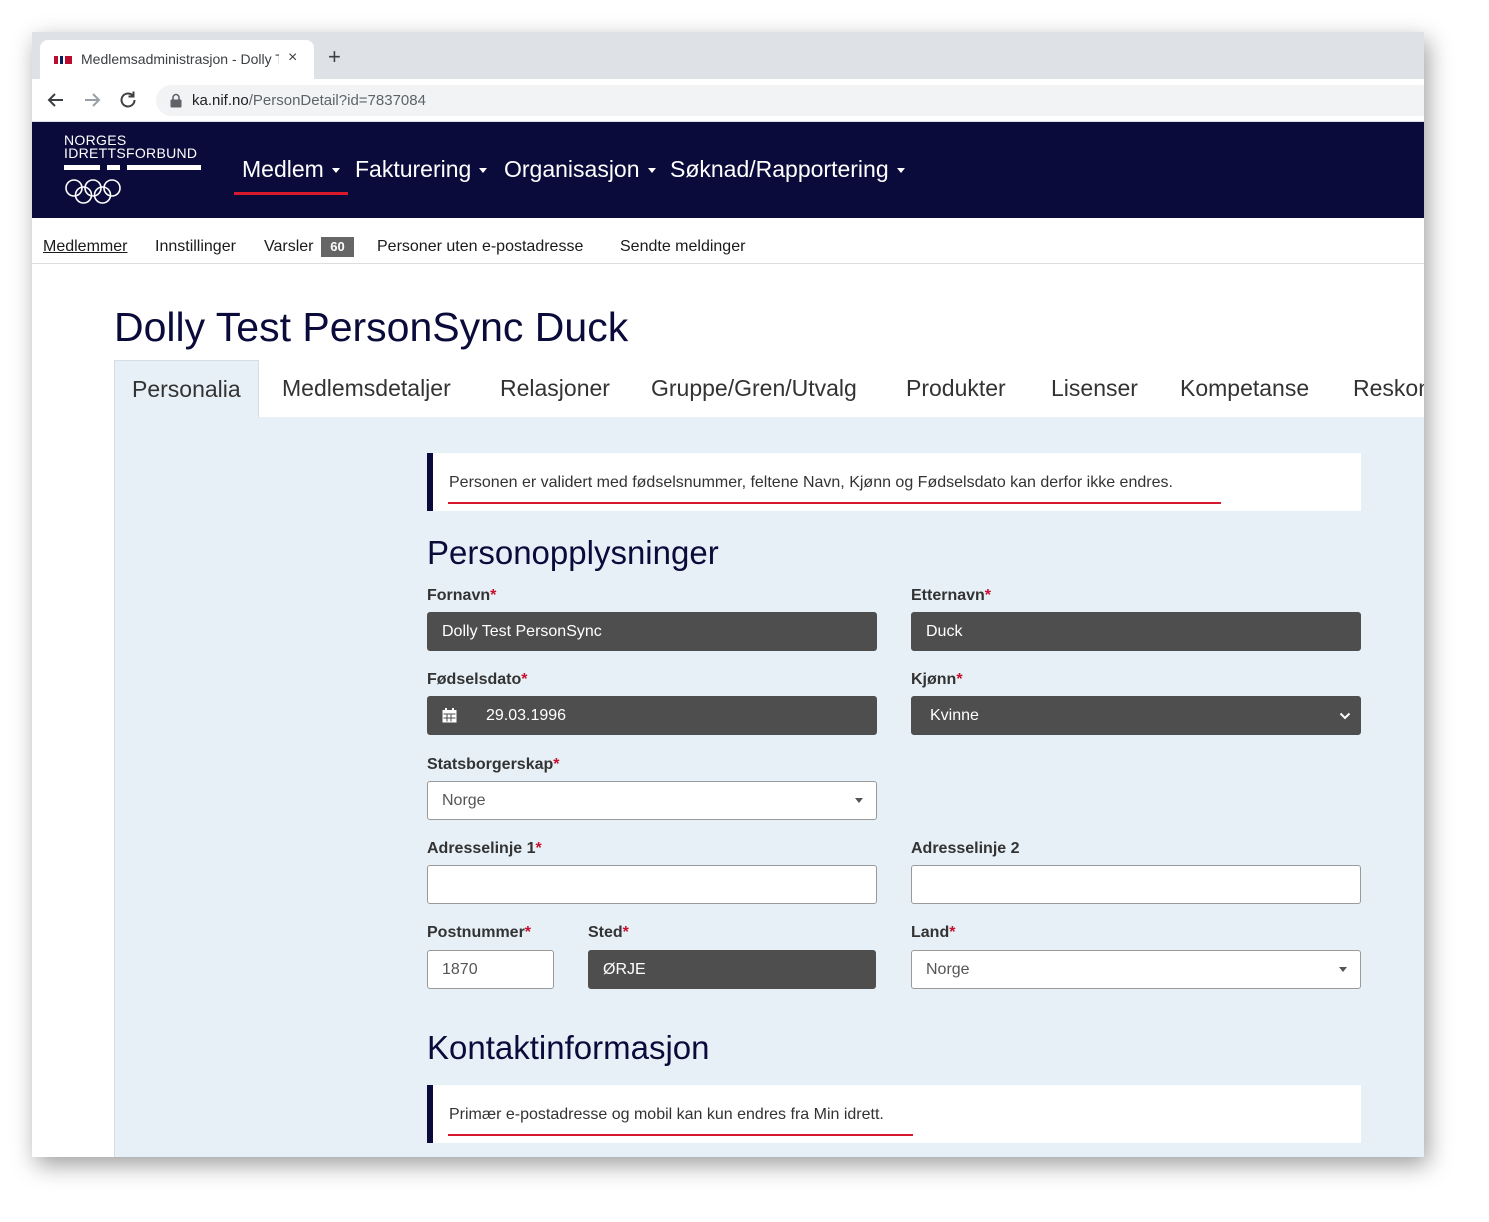 This screenshot has height=1222, width=1489. What do you see at coordinates (948, 969) in the screenshot?
I see `land-value: Norge` at bounding box center [948, 969].